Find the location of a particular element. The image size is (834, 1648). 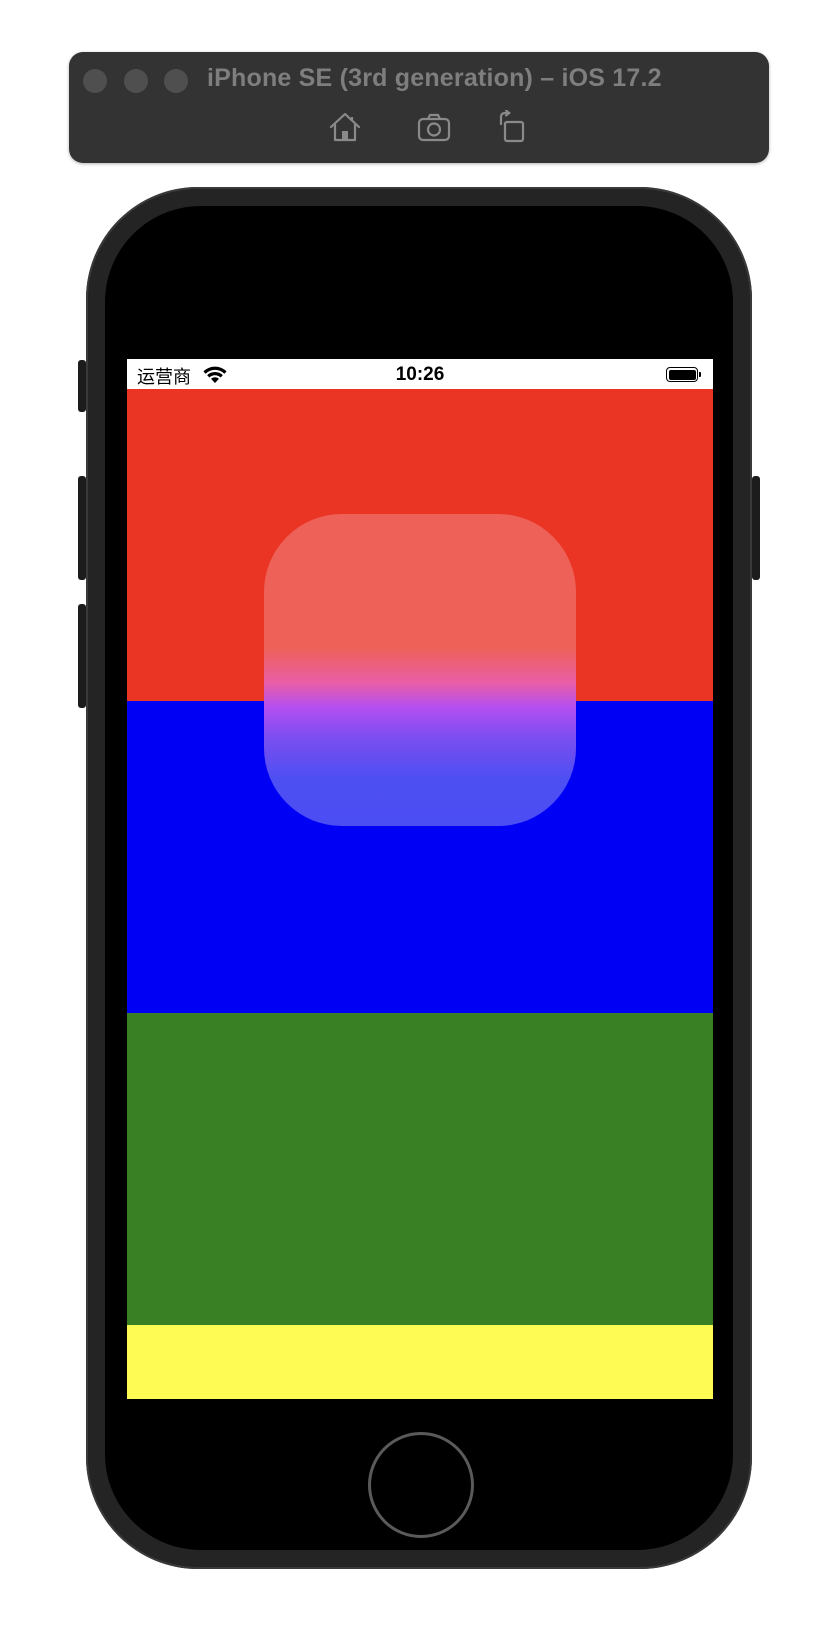

battery-icon is located at coordinates (682, 374).